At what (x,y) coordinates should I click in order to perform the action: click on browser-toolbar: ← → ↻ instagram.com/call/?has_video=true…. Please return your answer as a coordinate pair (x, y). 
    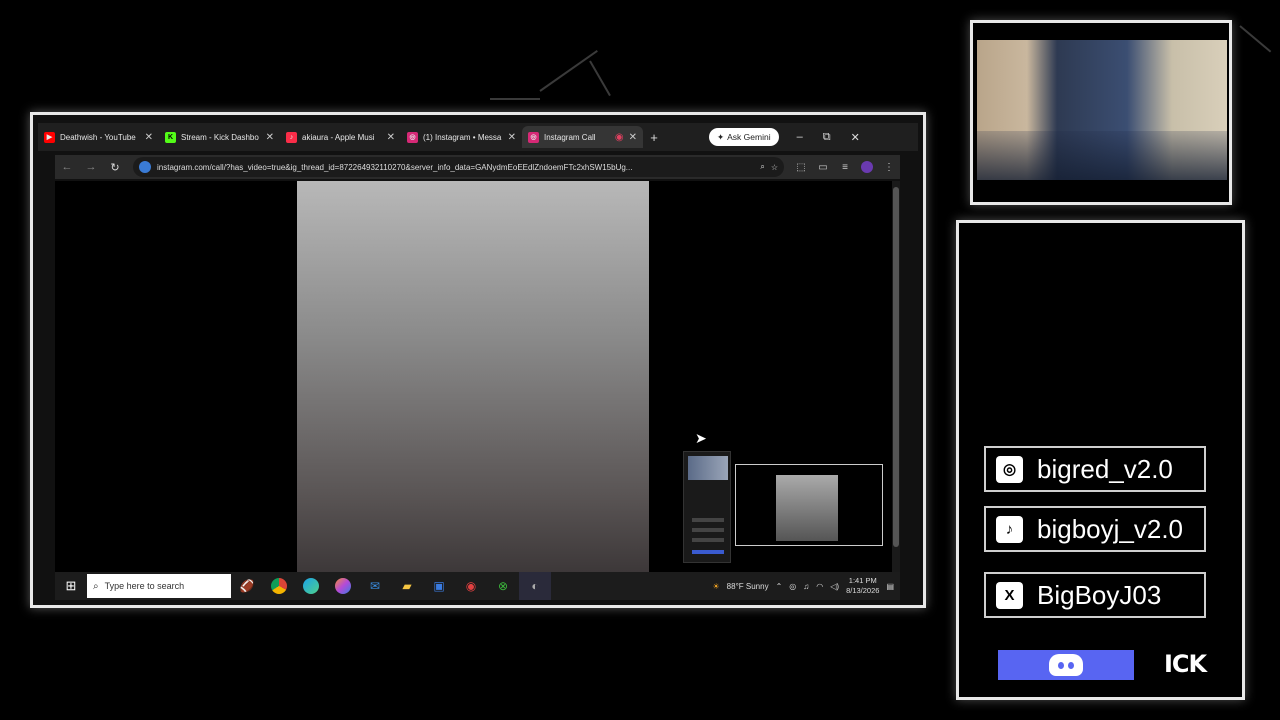
    Looking at the image, I should click on (477, 167).